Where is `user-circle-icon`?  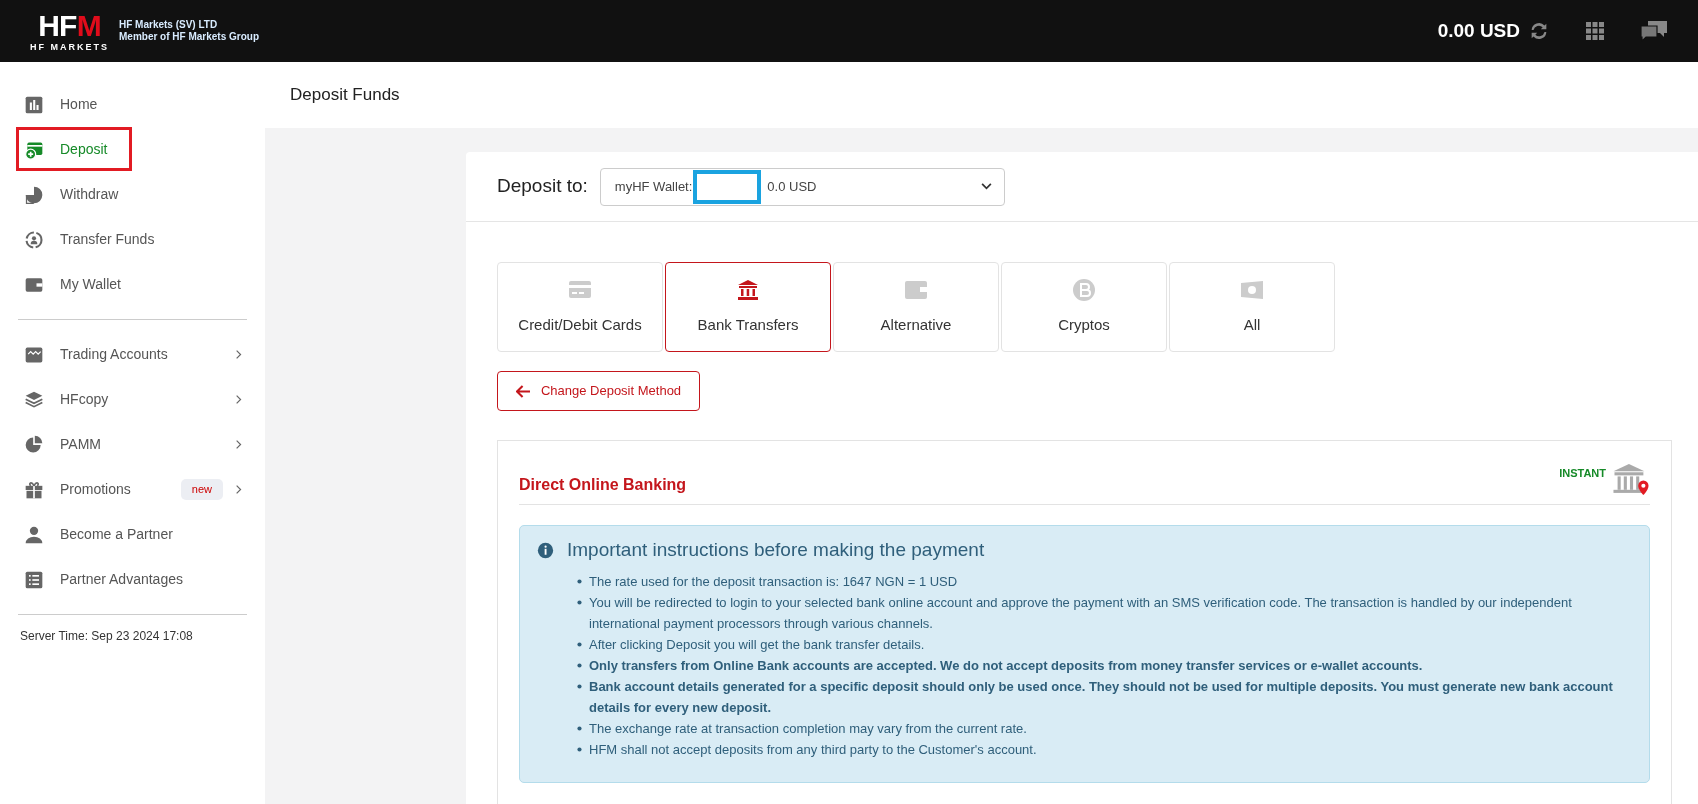 user-circle-icon is located at coordinates (34, 239).